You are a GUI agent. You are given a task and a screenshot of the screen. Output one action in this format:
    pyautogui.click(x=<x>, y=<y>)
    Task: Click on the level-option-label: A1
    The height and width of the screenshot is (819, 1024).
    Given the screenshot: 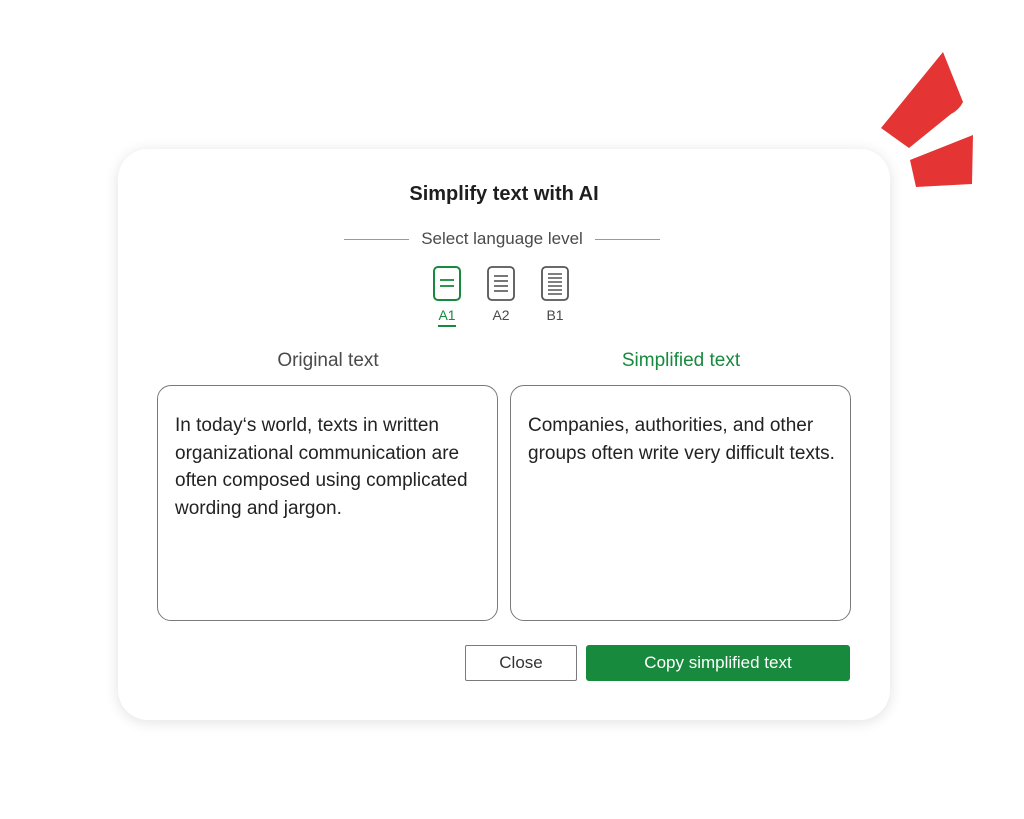 What is the action you would take?
    pyautogui.click(x=447, y=317)
    